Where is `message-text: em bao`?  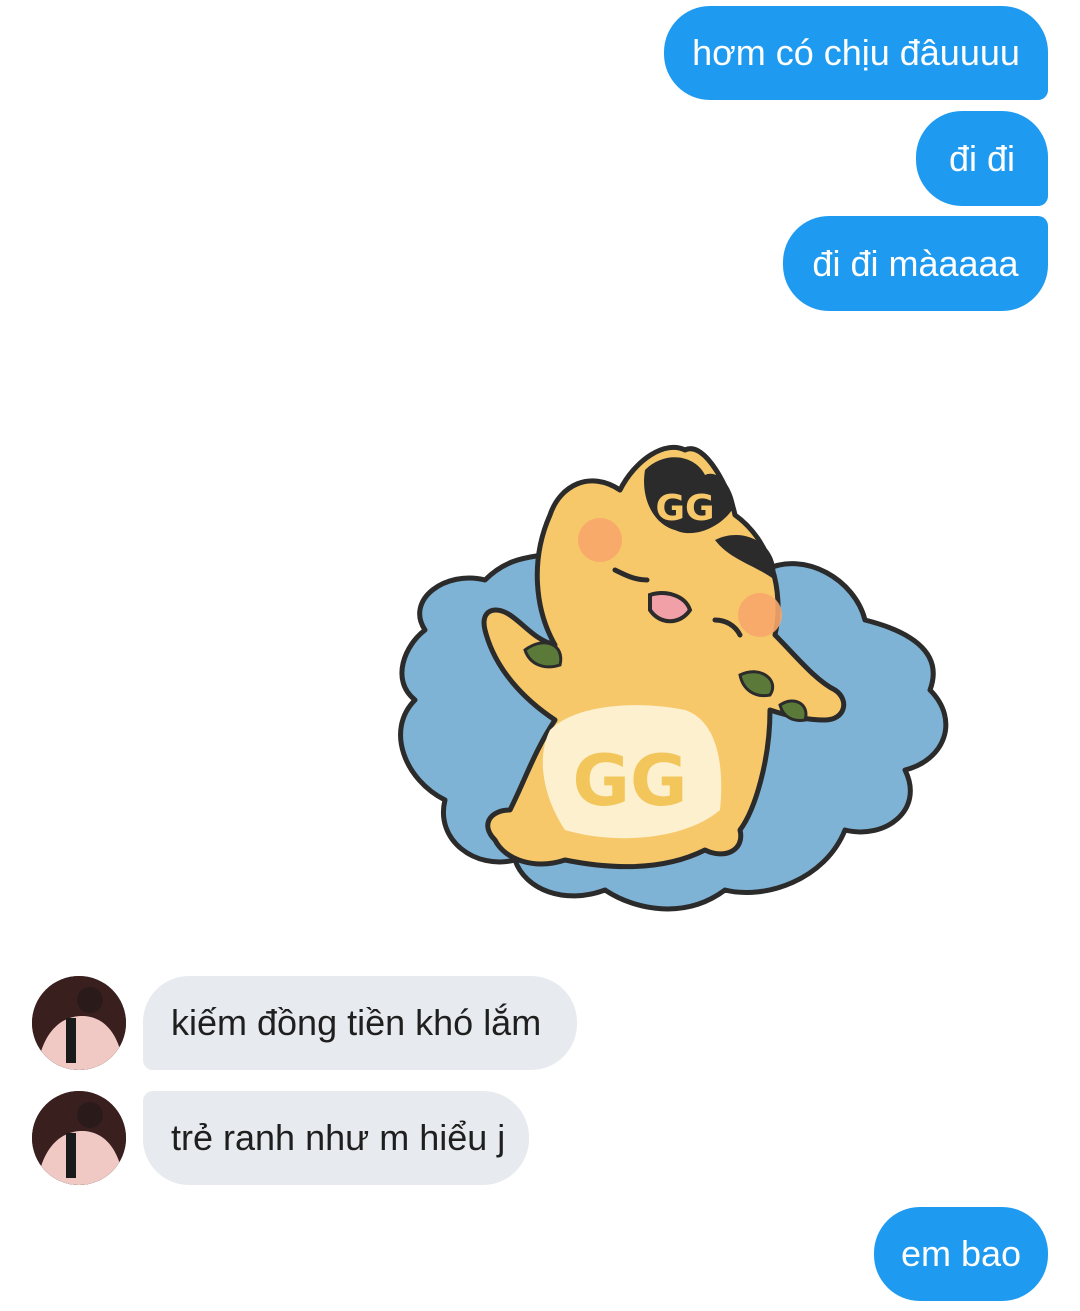
message-text: em bao is located at coordinates (961, 1253).